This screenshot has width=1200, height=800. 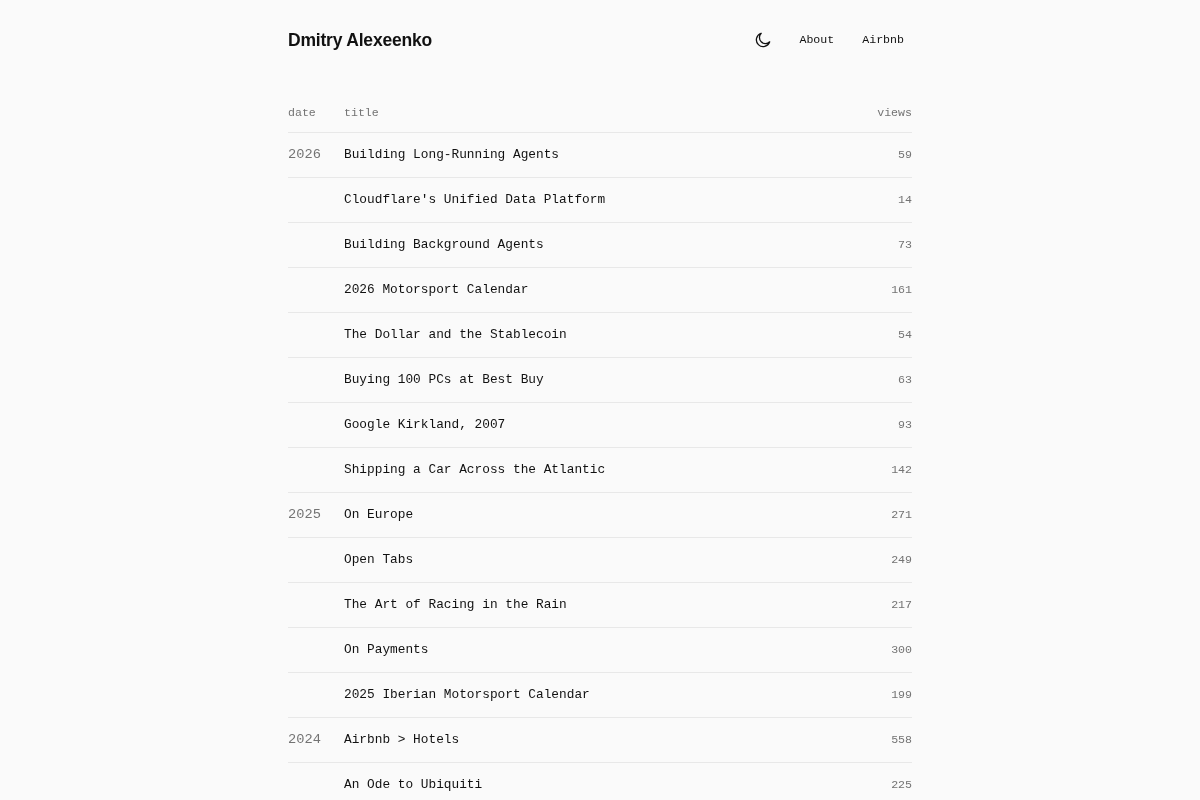 I want to click on moon-icon, so click(x=763, y=40).